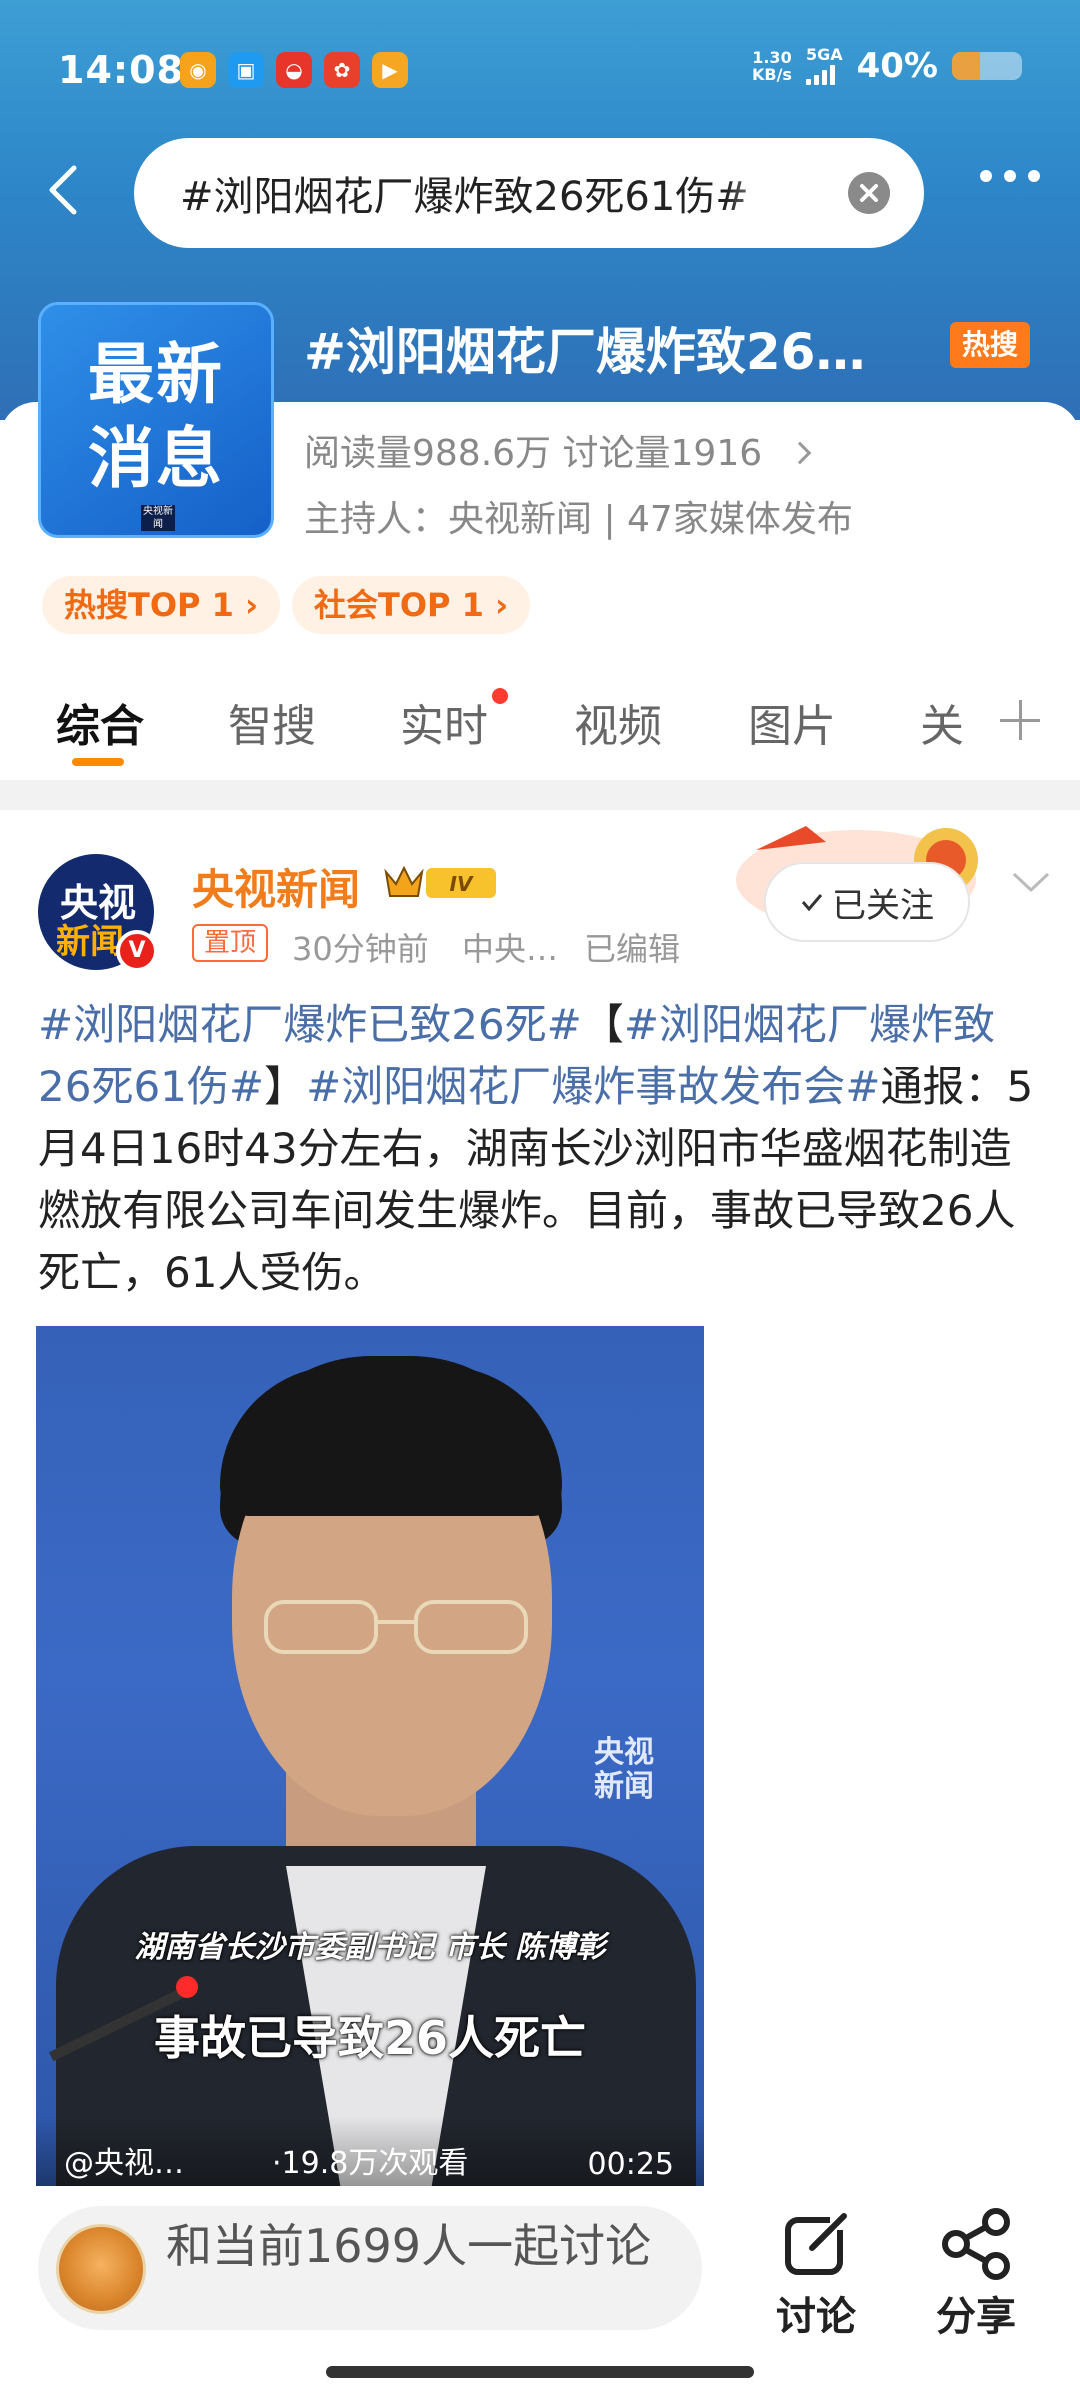 The height and width of the screenshot is (2400, 1080). I want to click on video-app-icon: ▶, so click(390, 70).